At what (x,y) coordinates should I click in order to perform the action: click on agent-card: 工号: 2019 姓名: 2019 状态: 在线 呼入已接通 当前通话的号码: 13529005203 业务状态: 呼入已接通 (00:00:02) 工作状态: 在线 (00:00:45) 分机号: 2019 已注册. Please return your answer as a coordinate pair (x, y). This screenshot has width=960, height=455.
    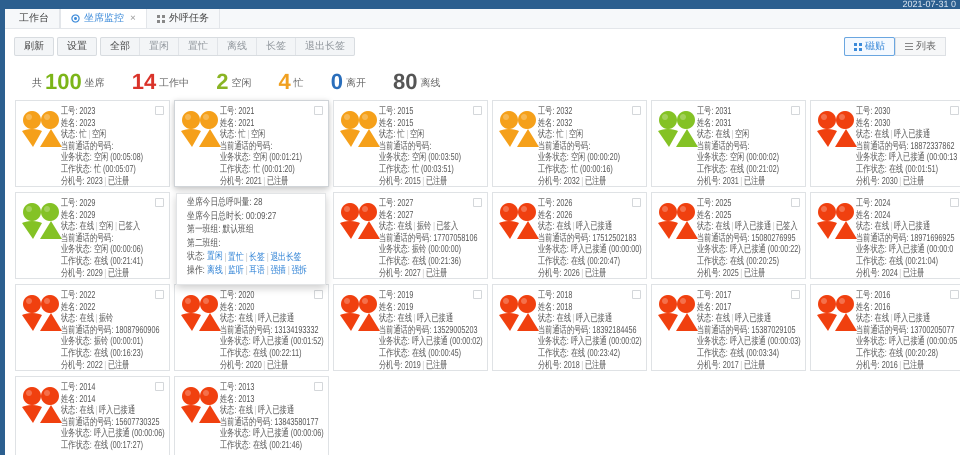
    Looking at the image, I should click on (410, 327).